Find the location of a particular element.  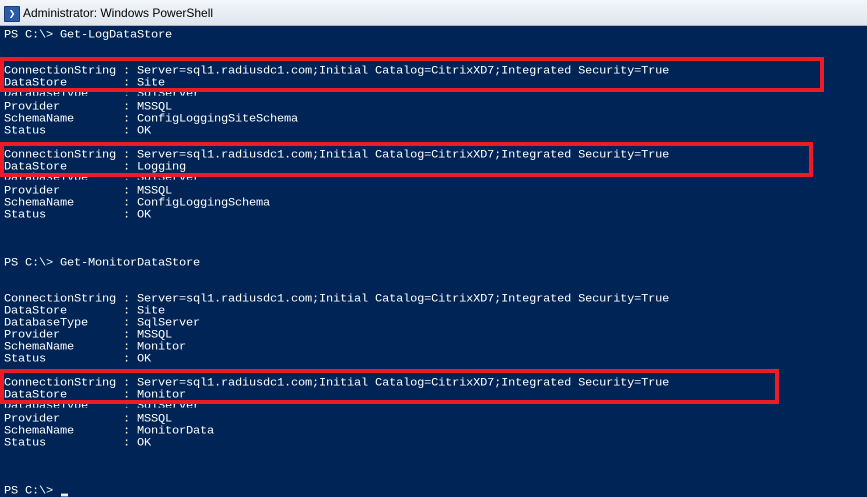

prompt-text: PS C:\> is located at coordinates (32, 490).